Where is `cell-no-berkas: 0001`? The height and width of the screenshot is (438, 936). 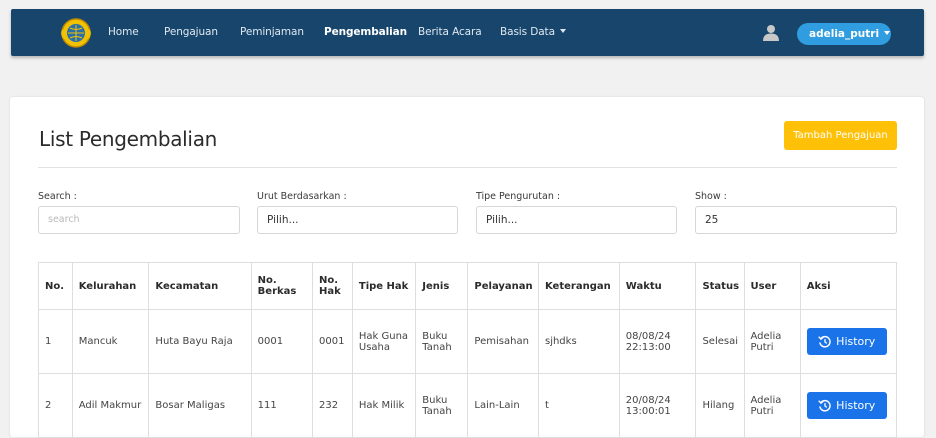
cell-no-berkas: 0001 is located at coordinates (282, 341).